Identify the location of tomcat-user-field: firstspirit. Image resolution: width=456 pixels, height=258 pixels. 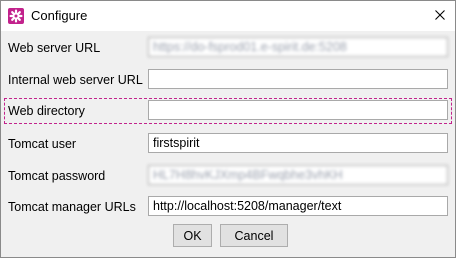
(298, 143).